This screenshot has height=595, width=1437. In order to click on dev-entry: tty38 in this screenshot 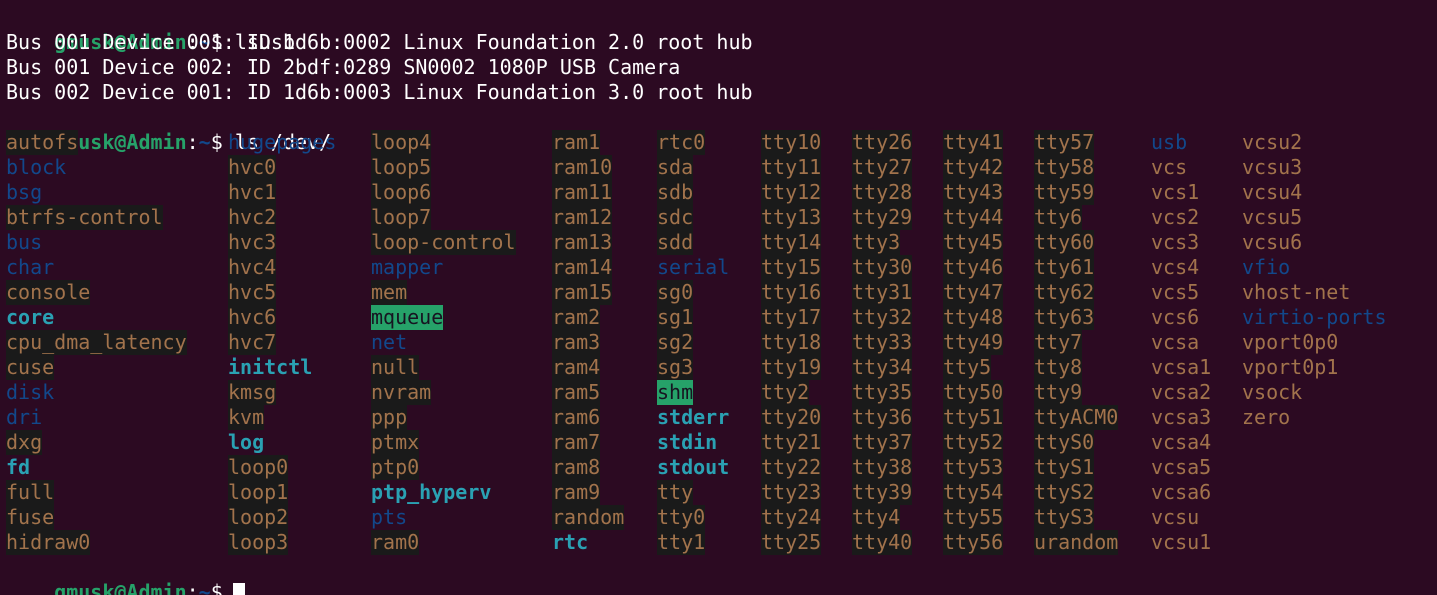, I will do `click(882, 467)`.